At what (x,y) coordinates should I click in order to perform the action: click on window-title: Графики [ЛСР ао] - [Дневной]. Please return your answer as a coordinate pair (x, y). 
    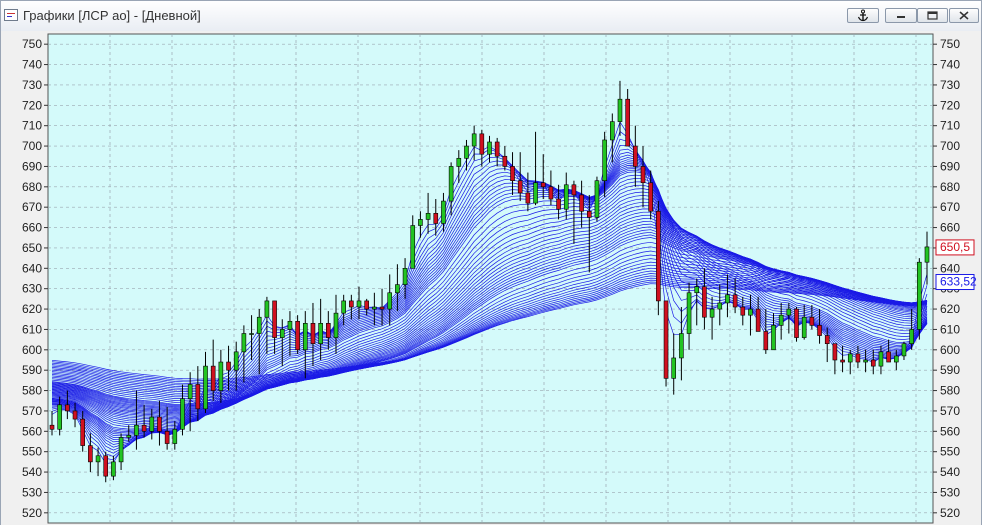
    Looking at the image, I should click on (112, 15).